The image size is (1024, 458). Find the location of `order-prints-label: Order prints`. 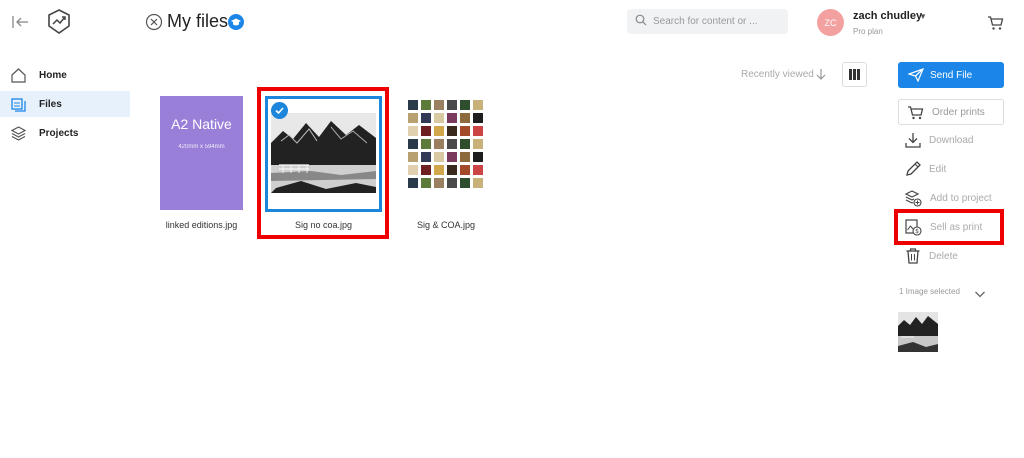

order-prints-label: Order prints is located at coordinates (958, 112).